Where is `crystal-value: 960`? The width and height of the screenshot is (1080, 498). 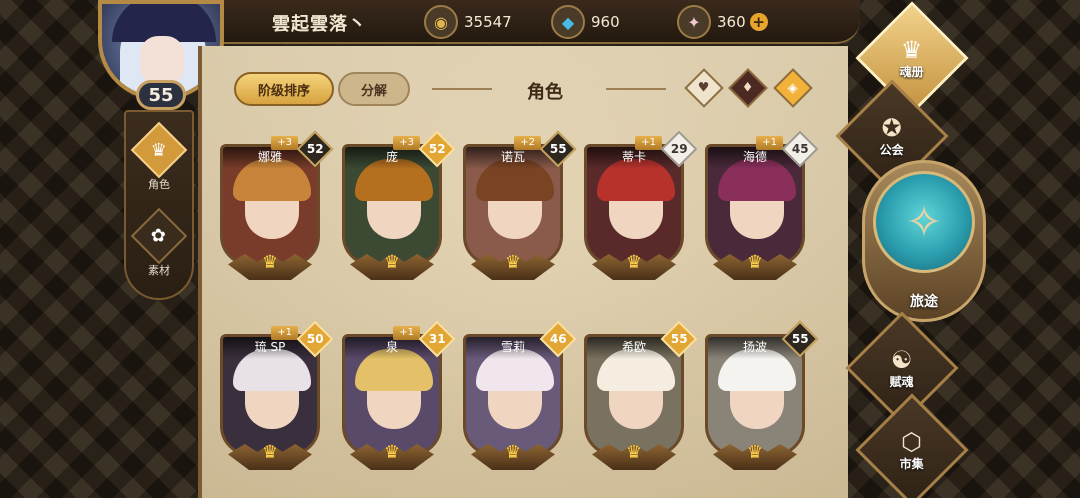
crystal-value: 960 is located at coordinates (605, 22).